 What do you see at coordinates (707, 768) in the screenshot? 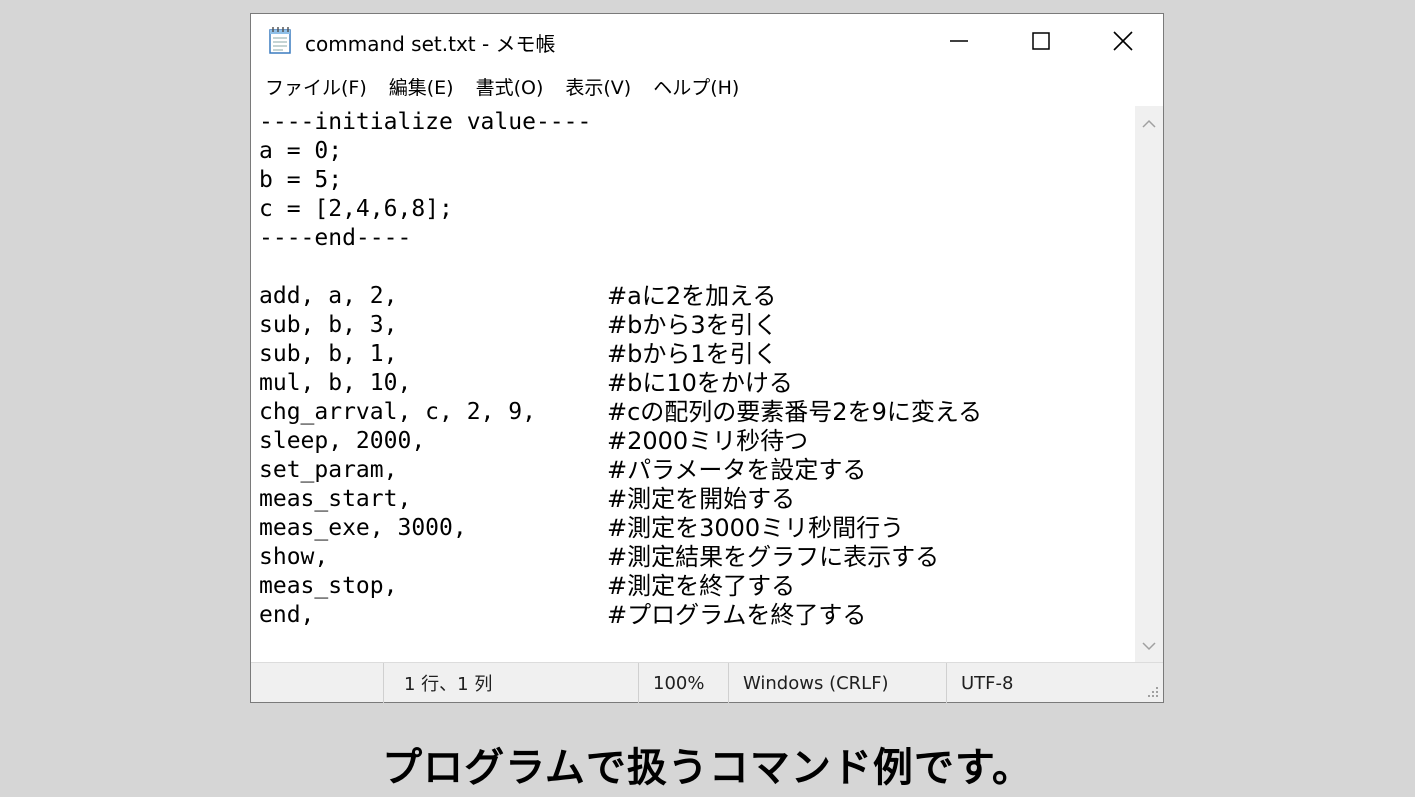
I see `caption-text: プログラムで扱うコマンド例です。` at bounding box center [707, 768].